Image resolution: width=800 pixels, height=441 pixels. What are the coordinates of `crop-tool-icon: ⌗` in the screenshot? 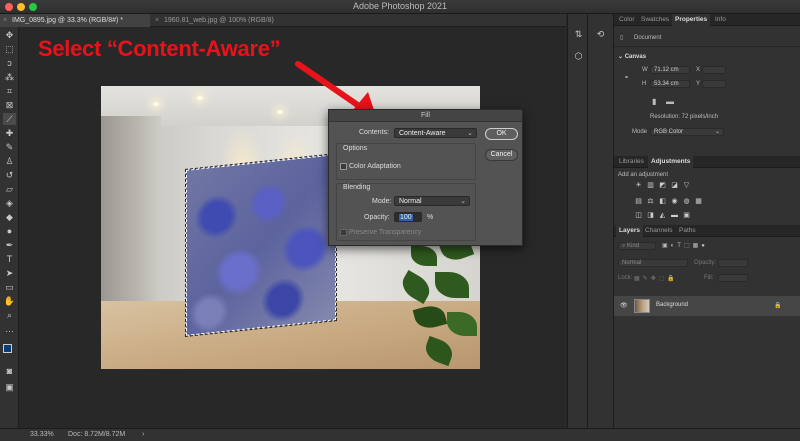 It's located at (9, 91).